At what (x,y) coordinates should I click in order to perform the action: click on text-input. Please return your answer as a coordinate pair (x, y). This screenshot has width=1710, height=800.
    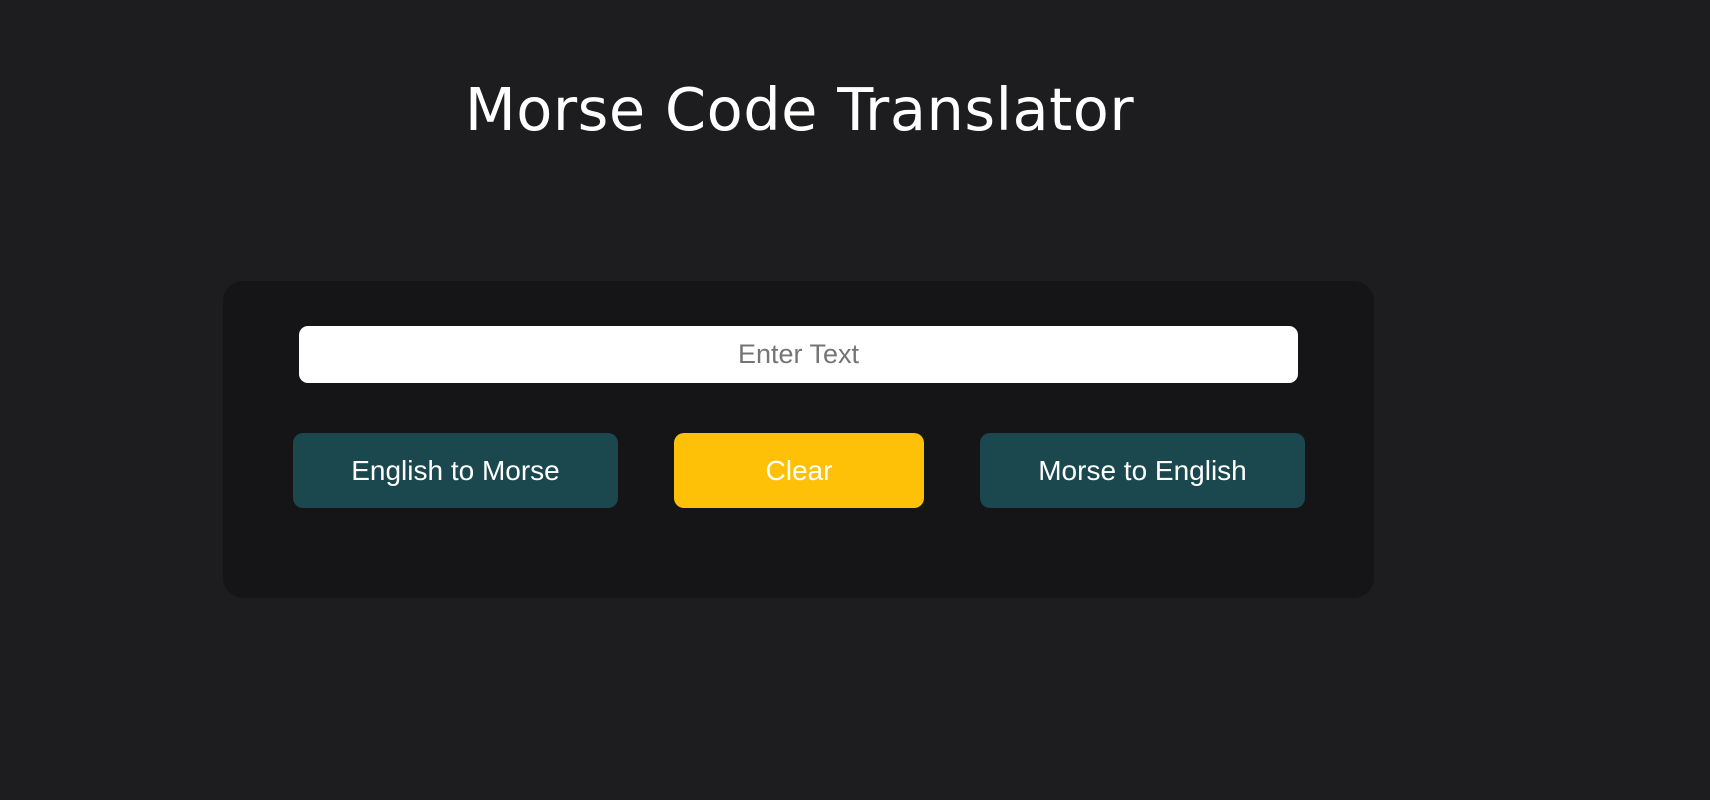
    Looking at the image, I should click on (798, 354).